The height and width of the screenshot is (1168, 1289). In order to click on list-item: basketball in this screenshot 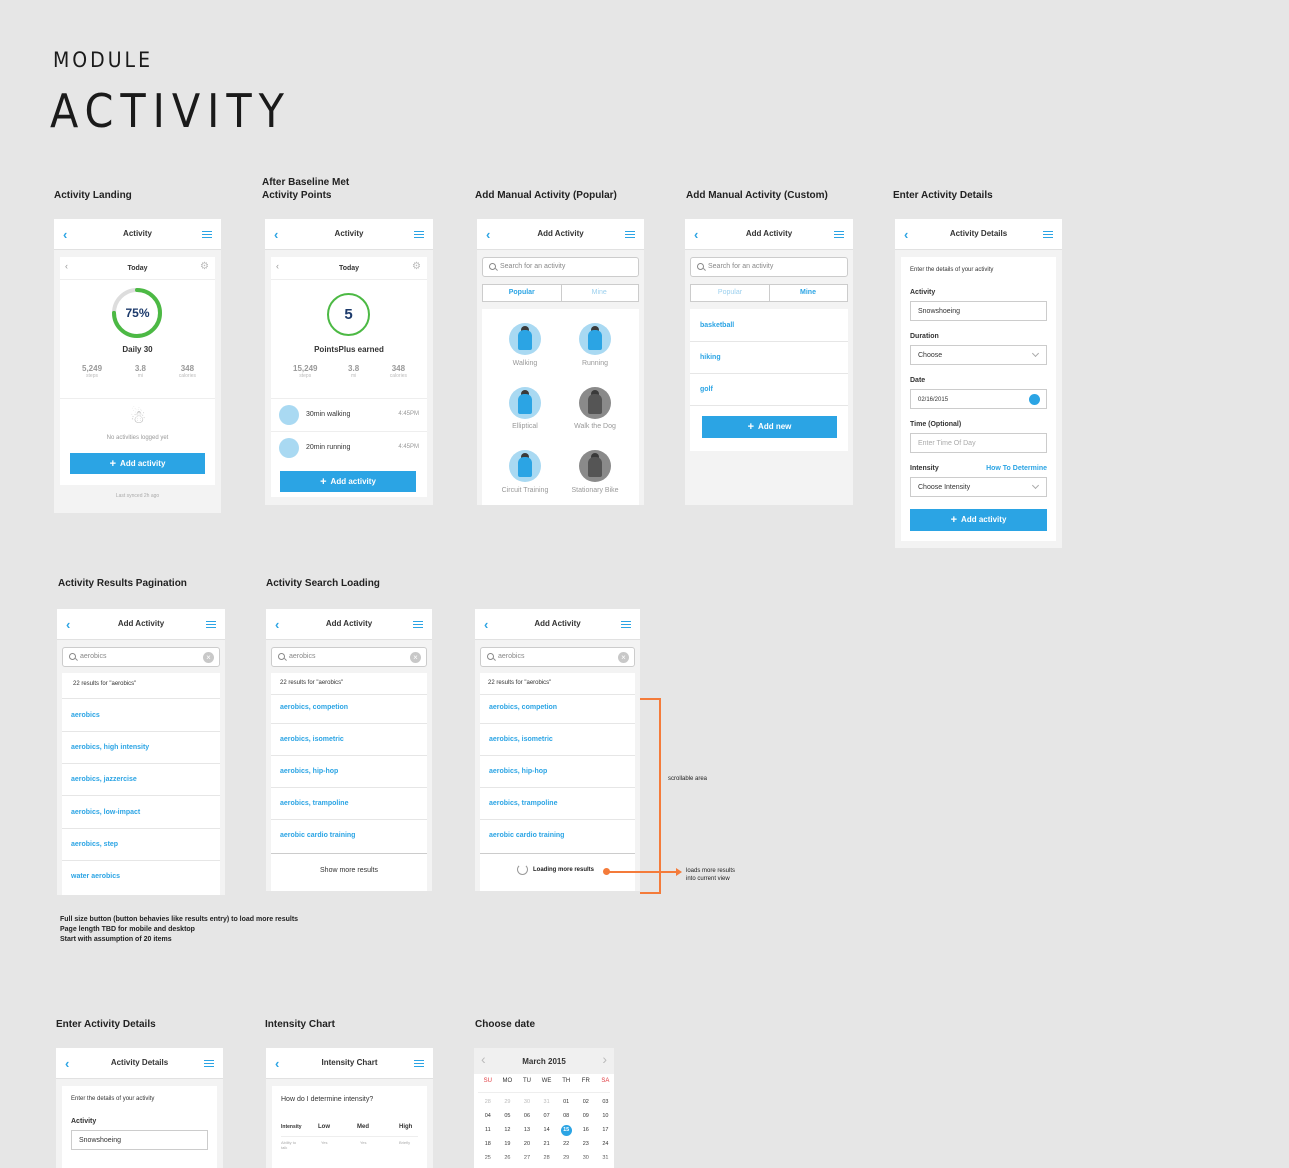, I will do `click(769, 325)`.